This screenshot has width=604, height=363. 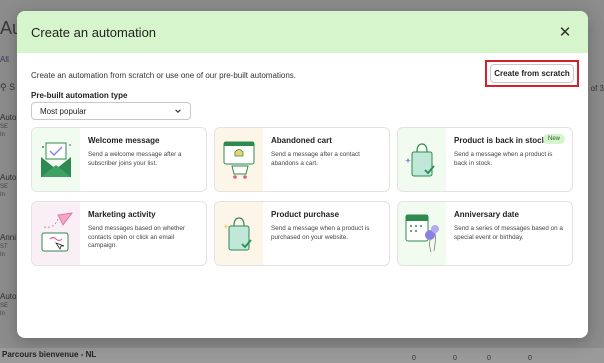 I want to click on search-icon: ⚲, so click(x=3, y=87).